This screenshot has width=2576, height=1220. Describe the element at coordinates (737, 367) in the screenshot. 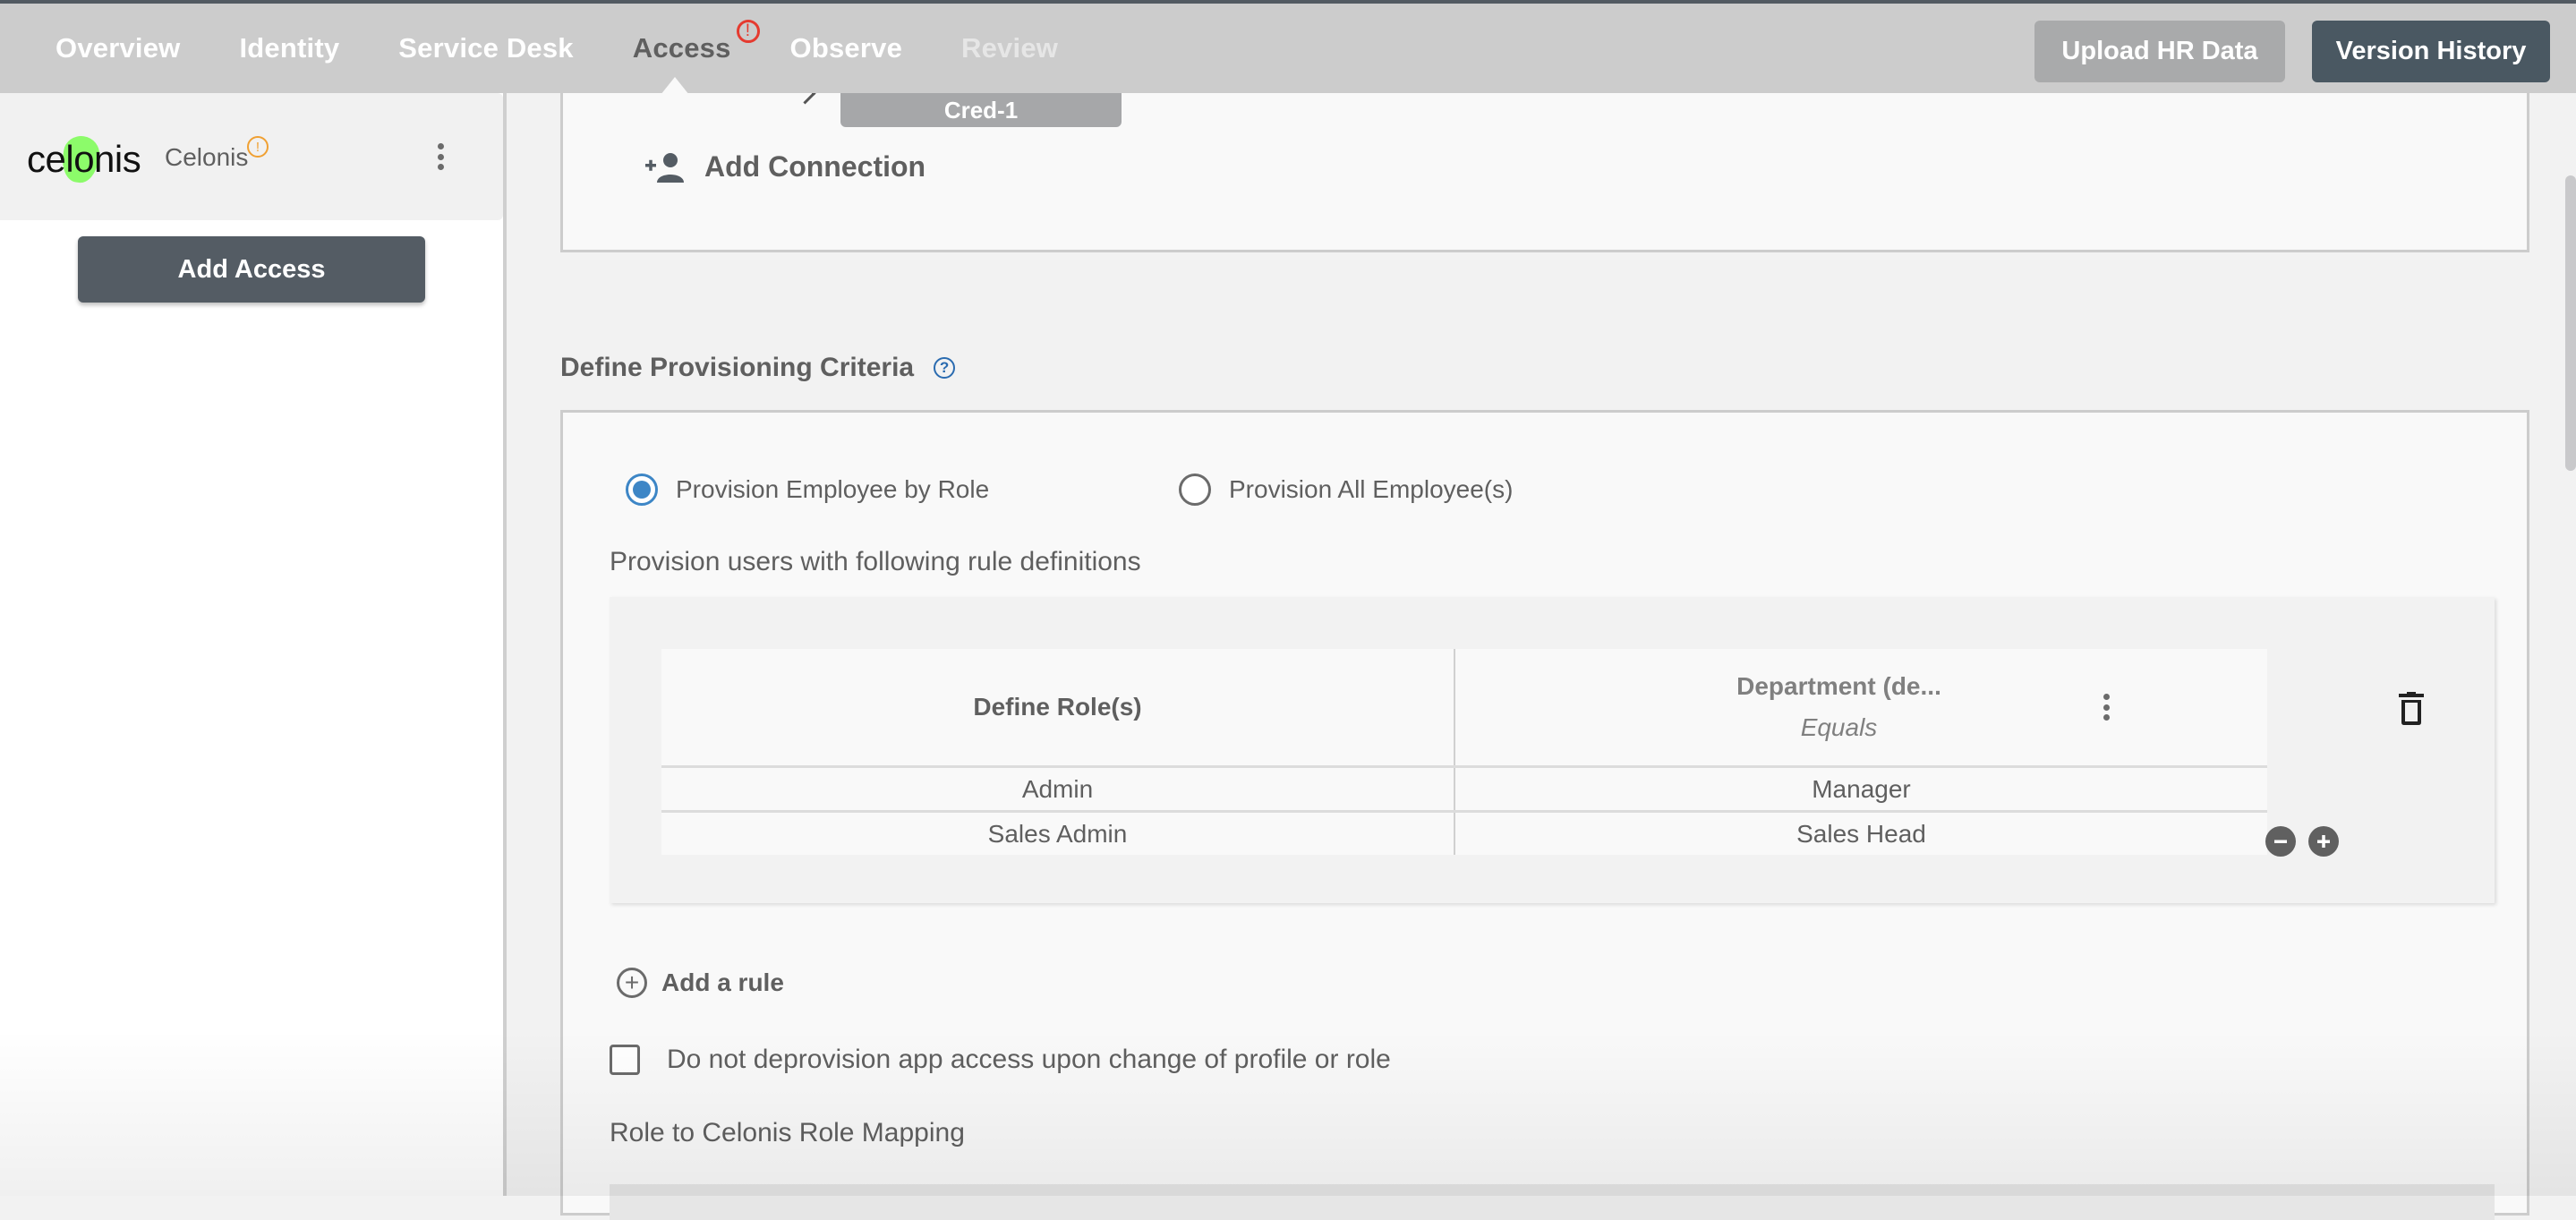

I see `section-title-text: Define Provisioning Criteria` at that location.